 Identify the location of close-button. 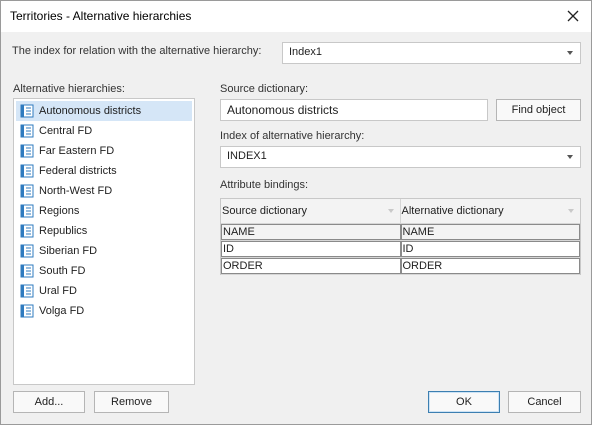
(573, 16).